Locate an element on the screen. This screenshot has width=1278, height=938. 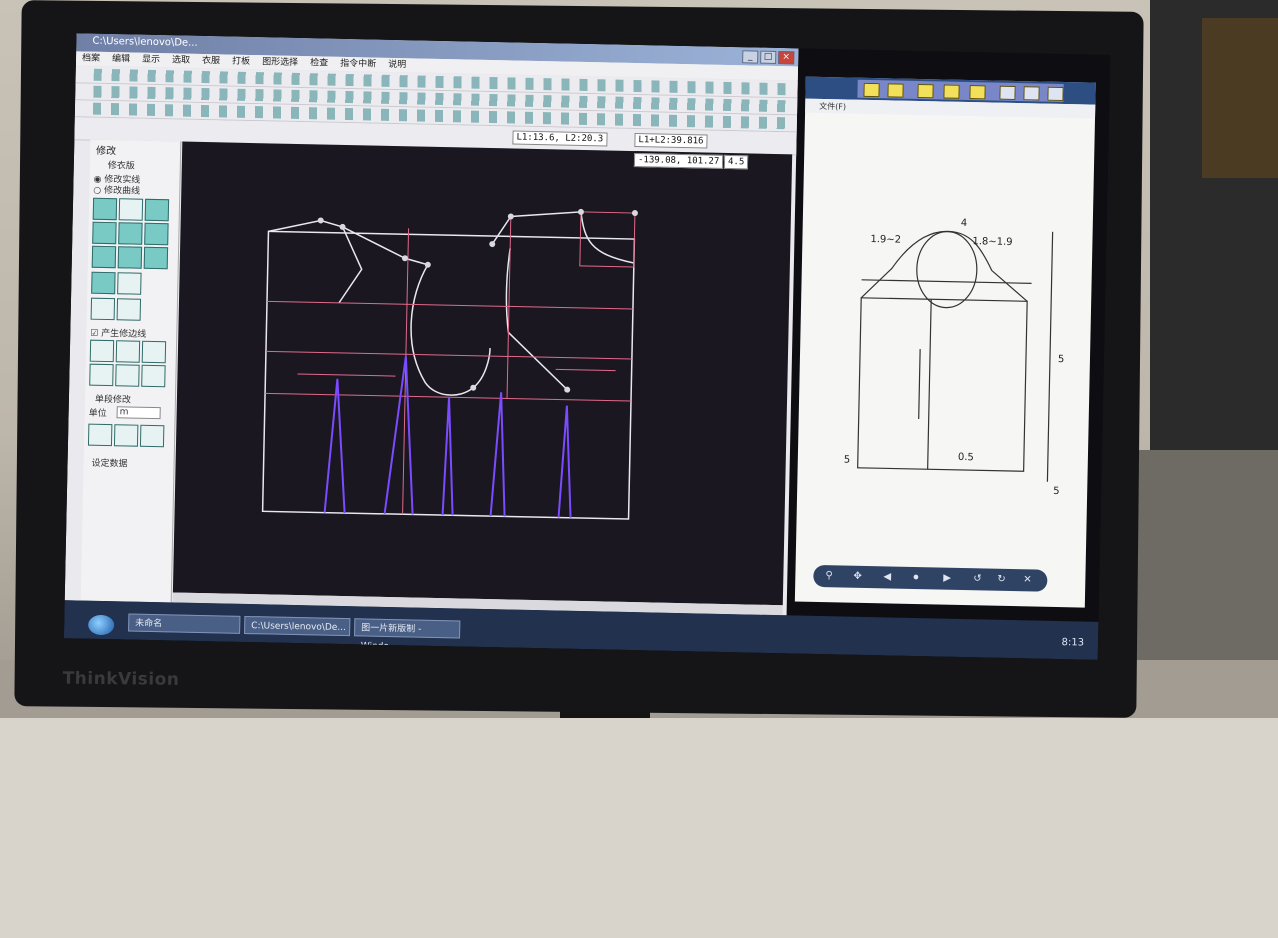
grain-arrow is located at coordinates (919, 384).